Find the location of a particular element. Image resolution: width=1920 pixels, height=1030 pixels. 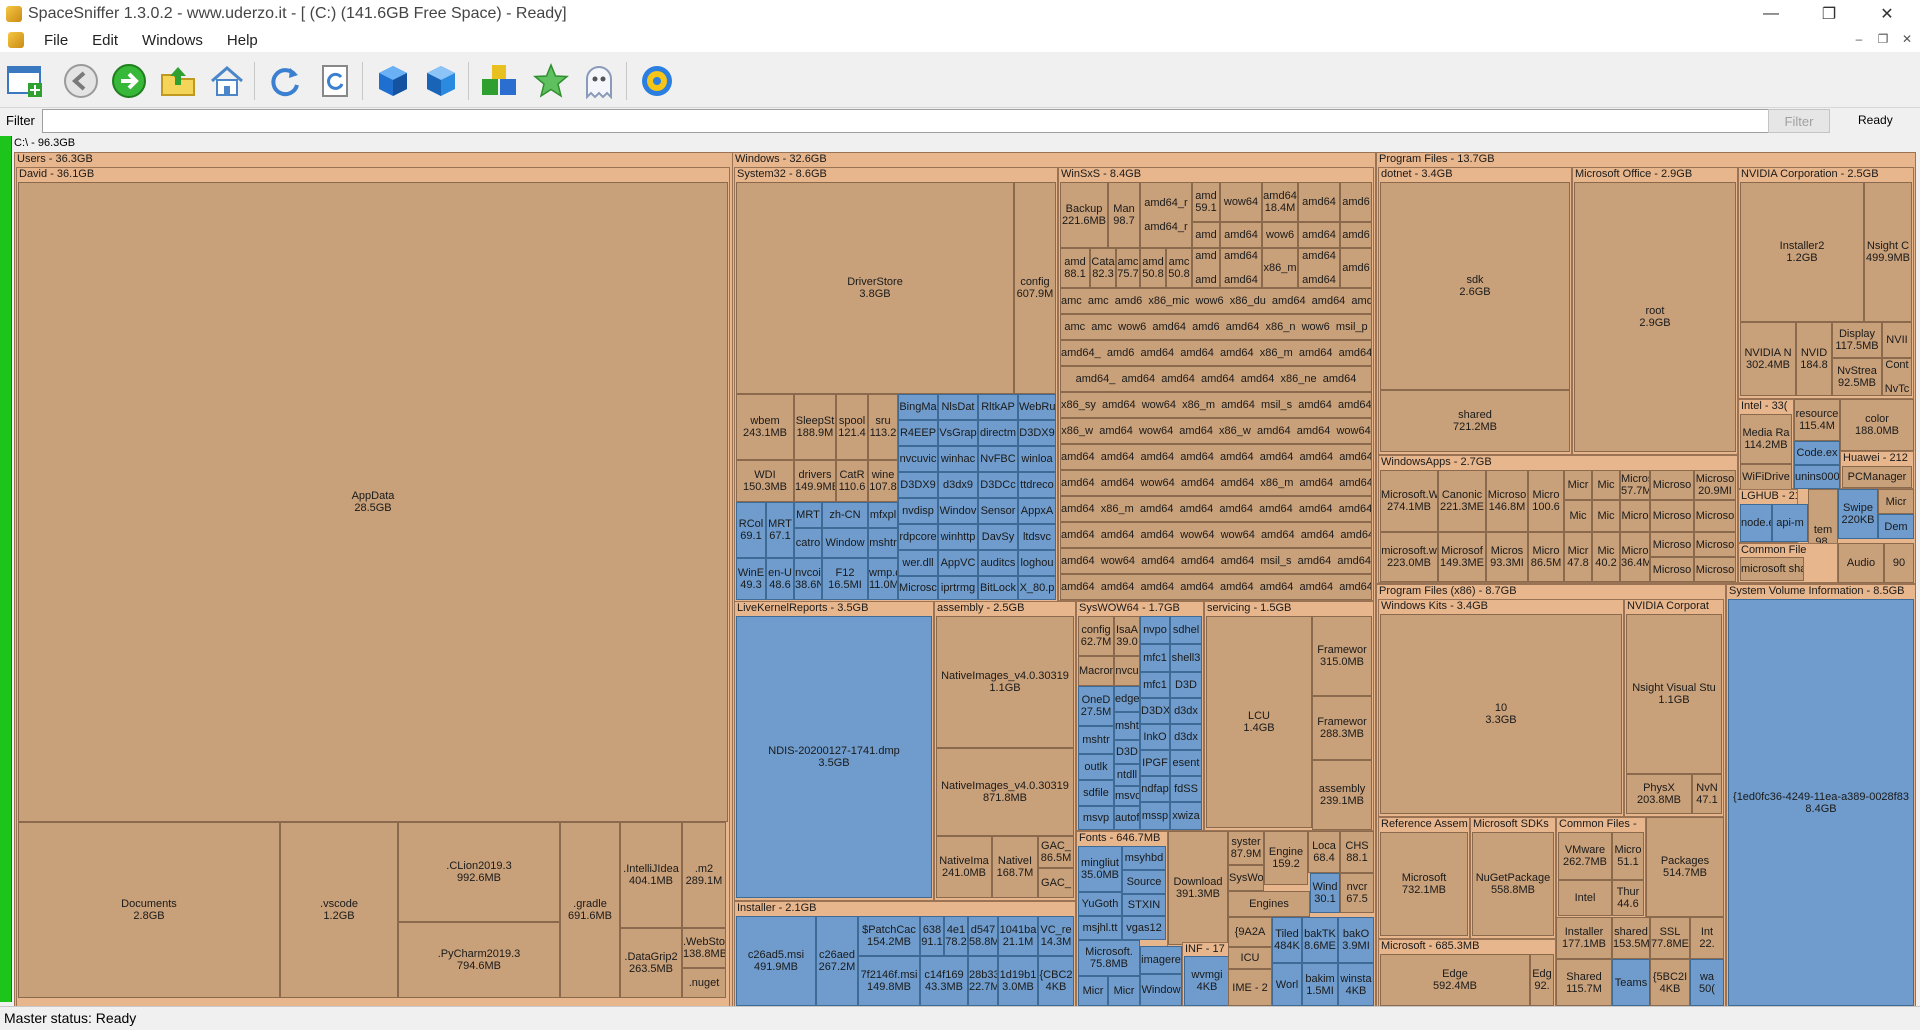

treemap-folder-block: IsaA 39.0 is located at coordinates (1127, 636).